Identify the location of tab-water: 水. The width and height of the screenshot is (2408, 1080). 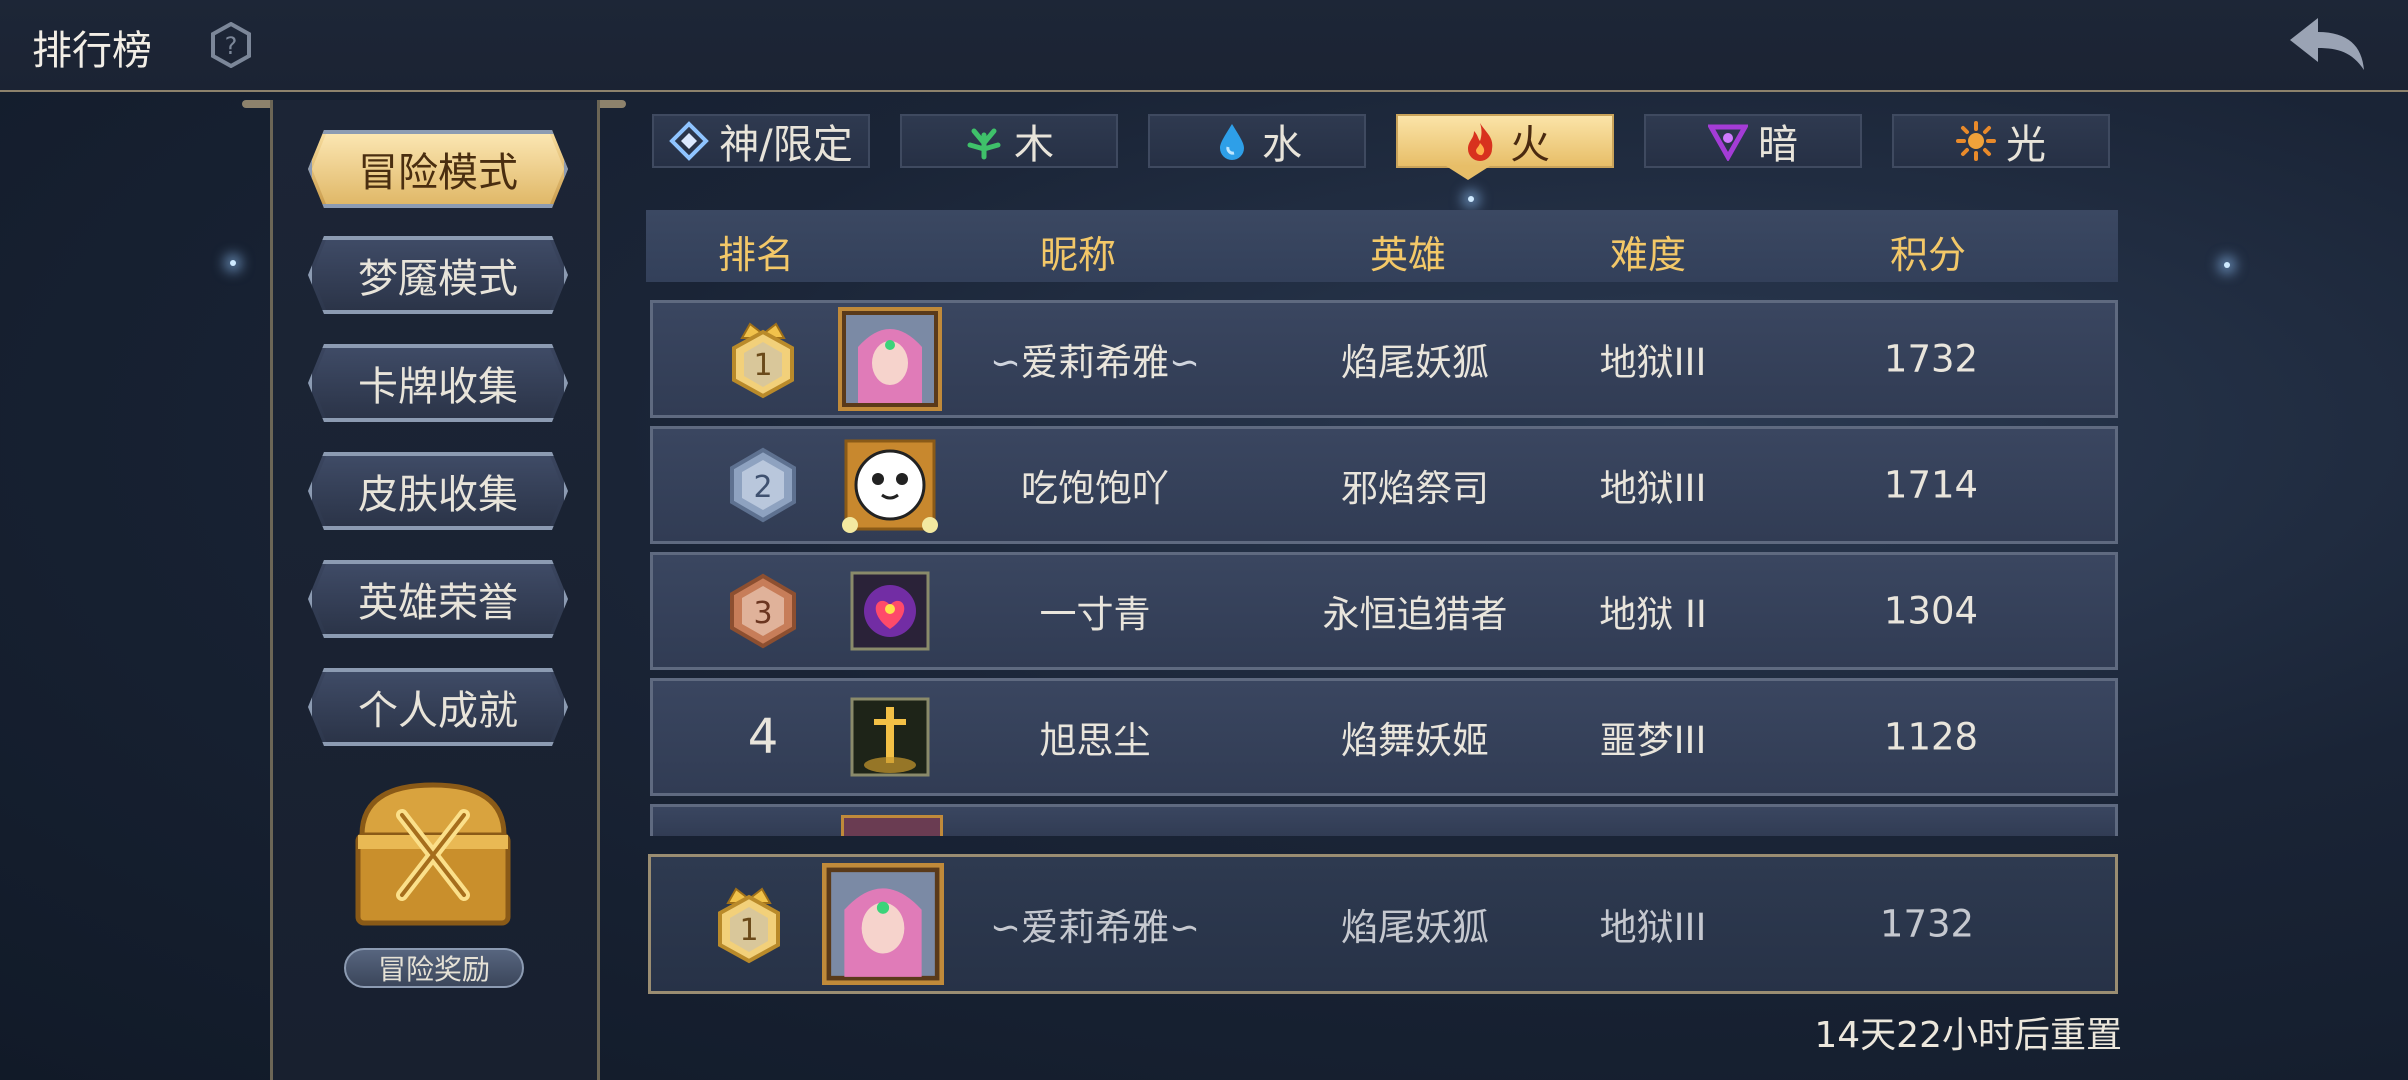
(1257, 141).